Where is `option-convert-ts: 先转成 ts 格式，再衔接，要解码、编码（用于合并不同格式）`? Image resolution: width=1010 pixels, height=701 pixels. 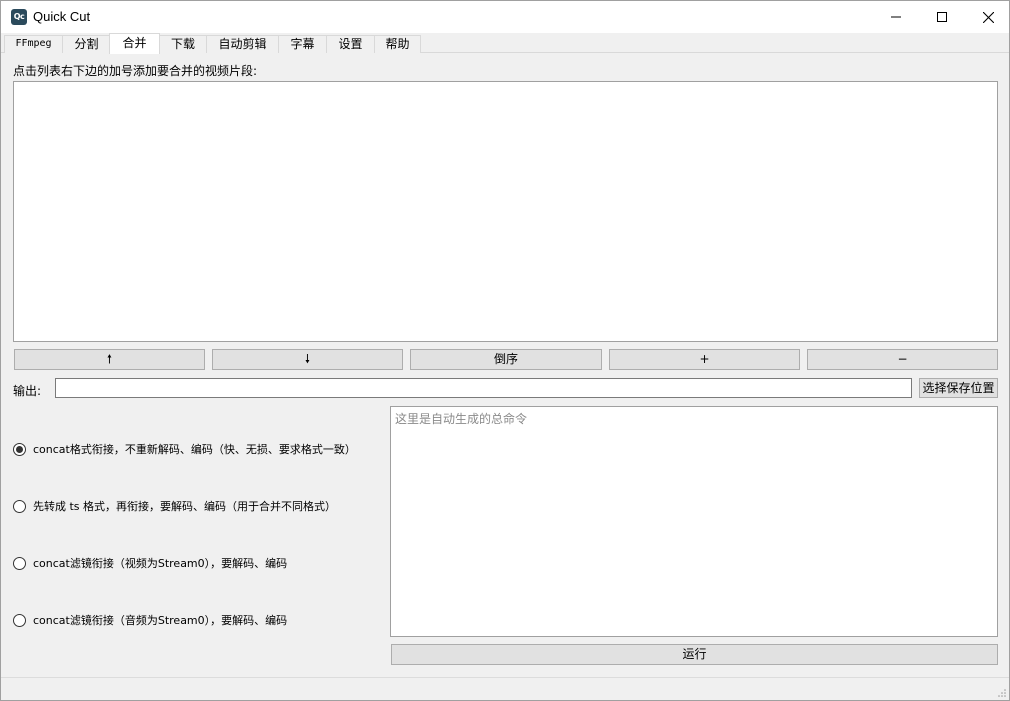 option-convert-ts: 先转成 ts 格式，再衔接，要解码、编码（用于合并不同格式） is located at coordinates (174, 506).